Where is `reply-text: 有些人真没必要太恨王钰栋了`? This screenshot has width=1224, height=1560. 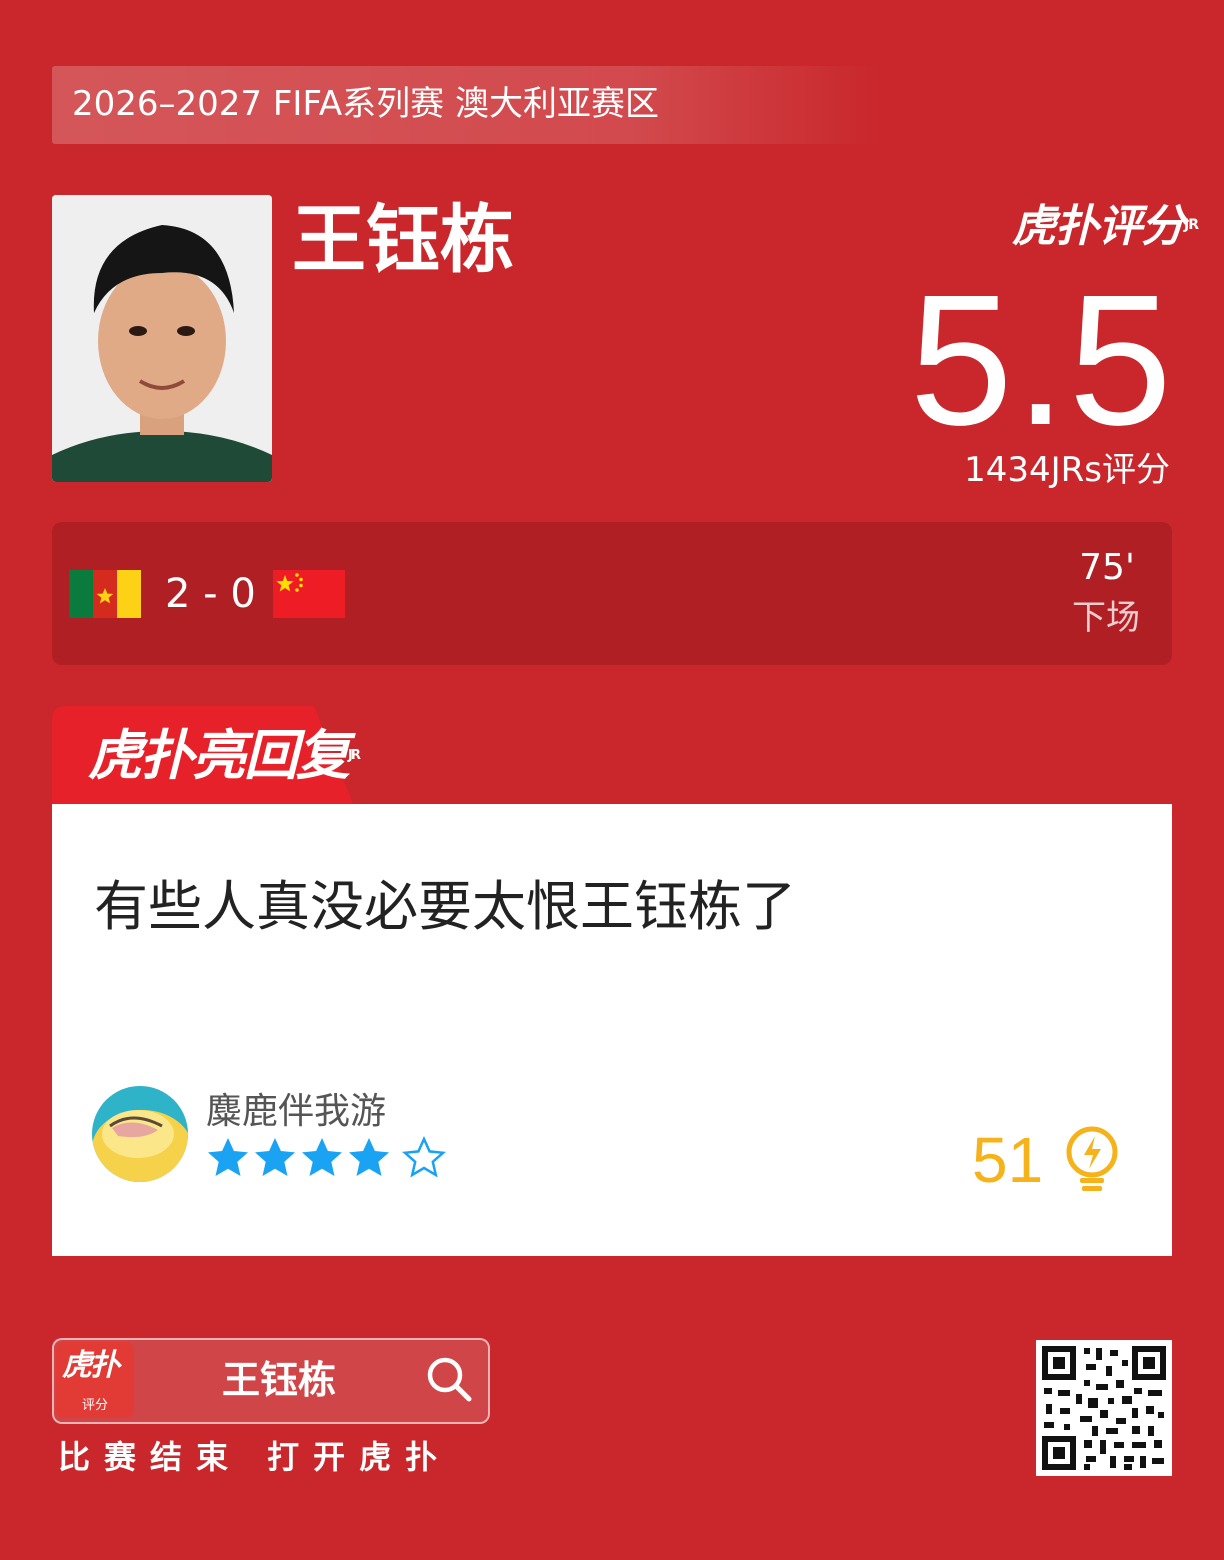
reply-text: 有些人真没必要太恨王钰栋了 is located at coordinates (445, 906).